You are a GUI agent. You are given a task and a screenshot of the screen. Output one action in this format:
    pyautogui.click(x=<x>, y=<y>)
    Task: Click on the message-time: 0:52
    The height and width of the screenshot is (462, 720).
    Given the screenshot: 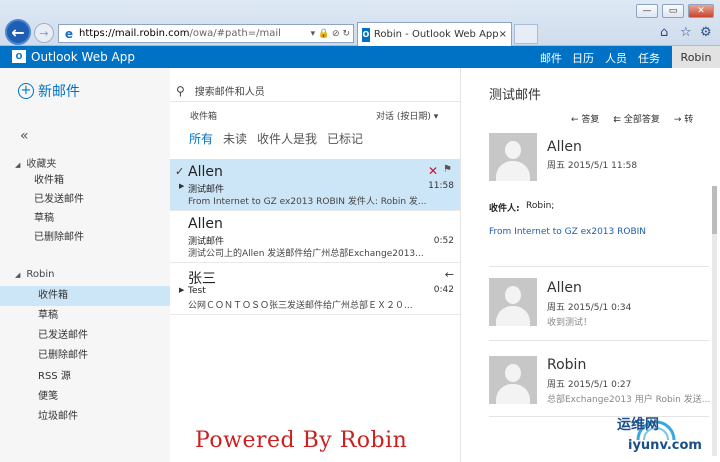 What is the action you would take?
    pyautogui.click(x=443, y=241)
    